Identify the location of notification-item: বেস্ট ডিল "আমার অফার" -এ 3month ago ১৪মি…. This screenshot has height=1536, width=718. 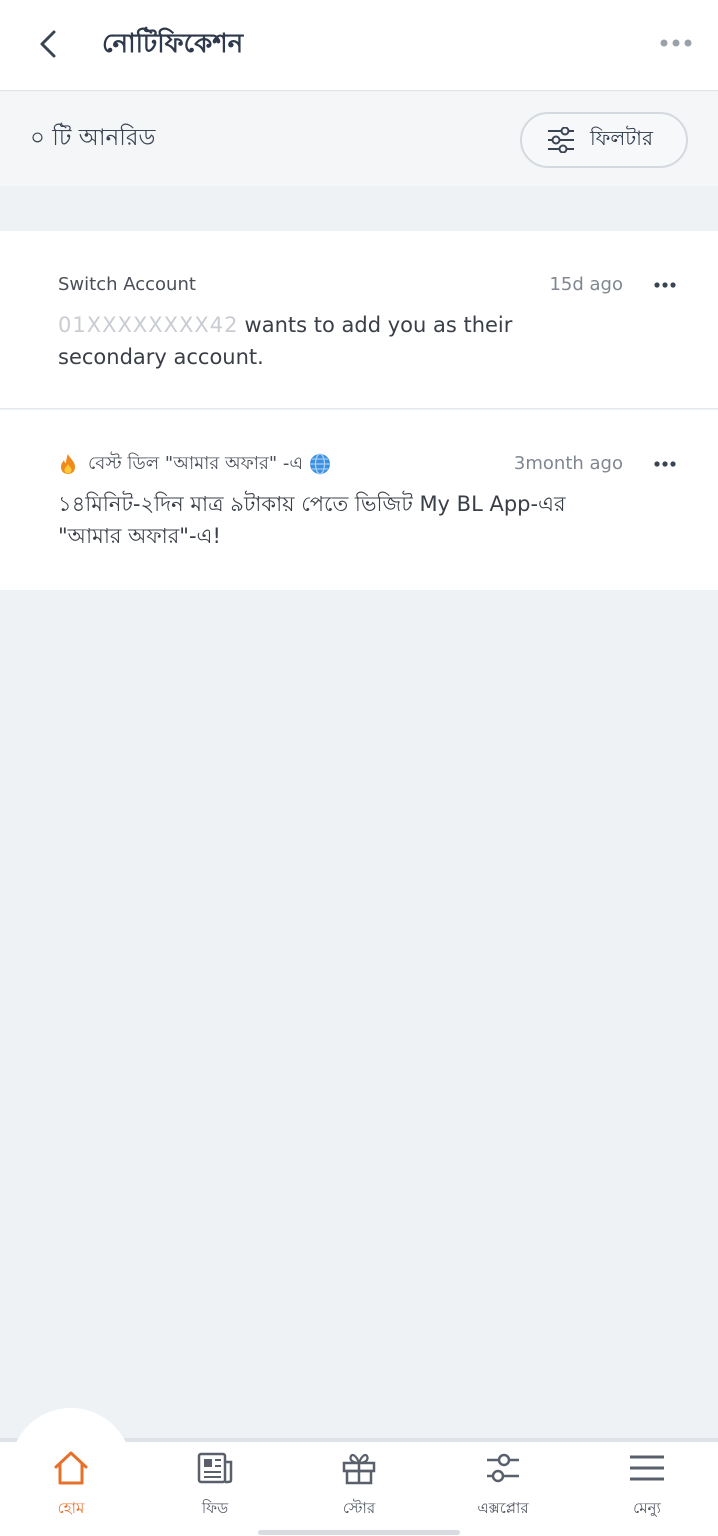
(359, 500).